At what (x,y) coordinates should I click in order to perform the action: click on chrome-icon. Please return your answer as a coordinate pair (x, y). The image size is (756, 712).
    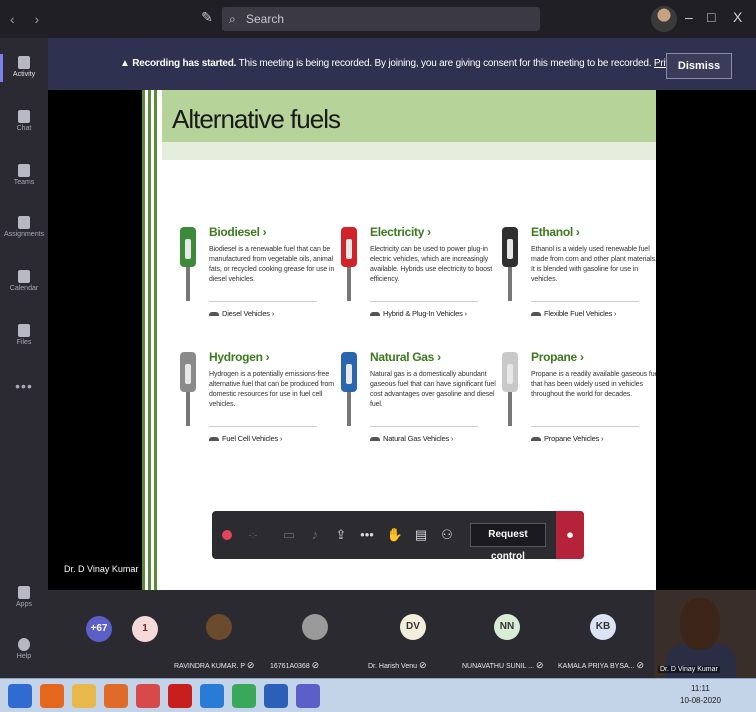
    Looking at the image, I should click on (244, 696).